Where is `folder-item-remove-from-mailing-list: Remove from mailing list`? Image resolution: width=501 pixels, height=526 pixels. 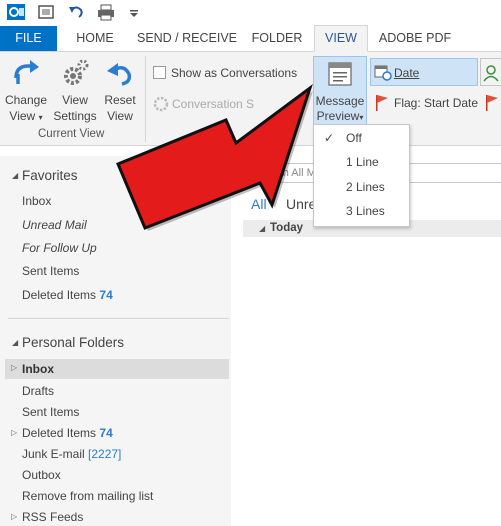
folder-item-remove-from-mailing-list: Remove from mailing list is located at coordinates (87, 496).